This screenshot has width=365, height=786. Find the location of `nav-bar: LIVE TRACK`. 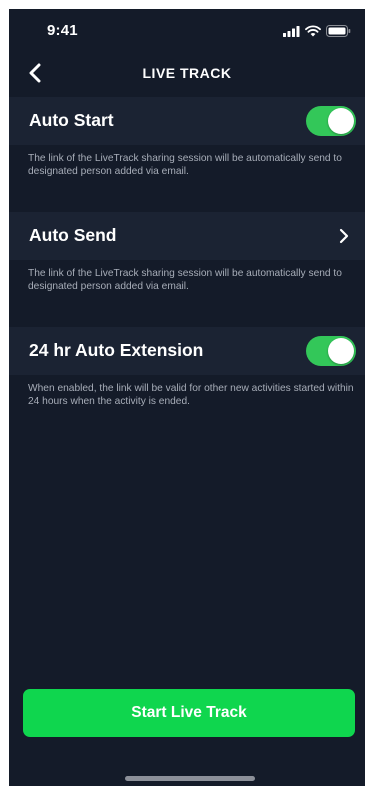

nav-bar: LIVE TRACK is located at coordinates (187, 74).